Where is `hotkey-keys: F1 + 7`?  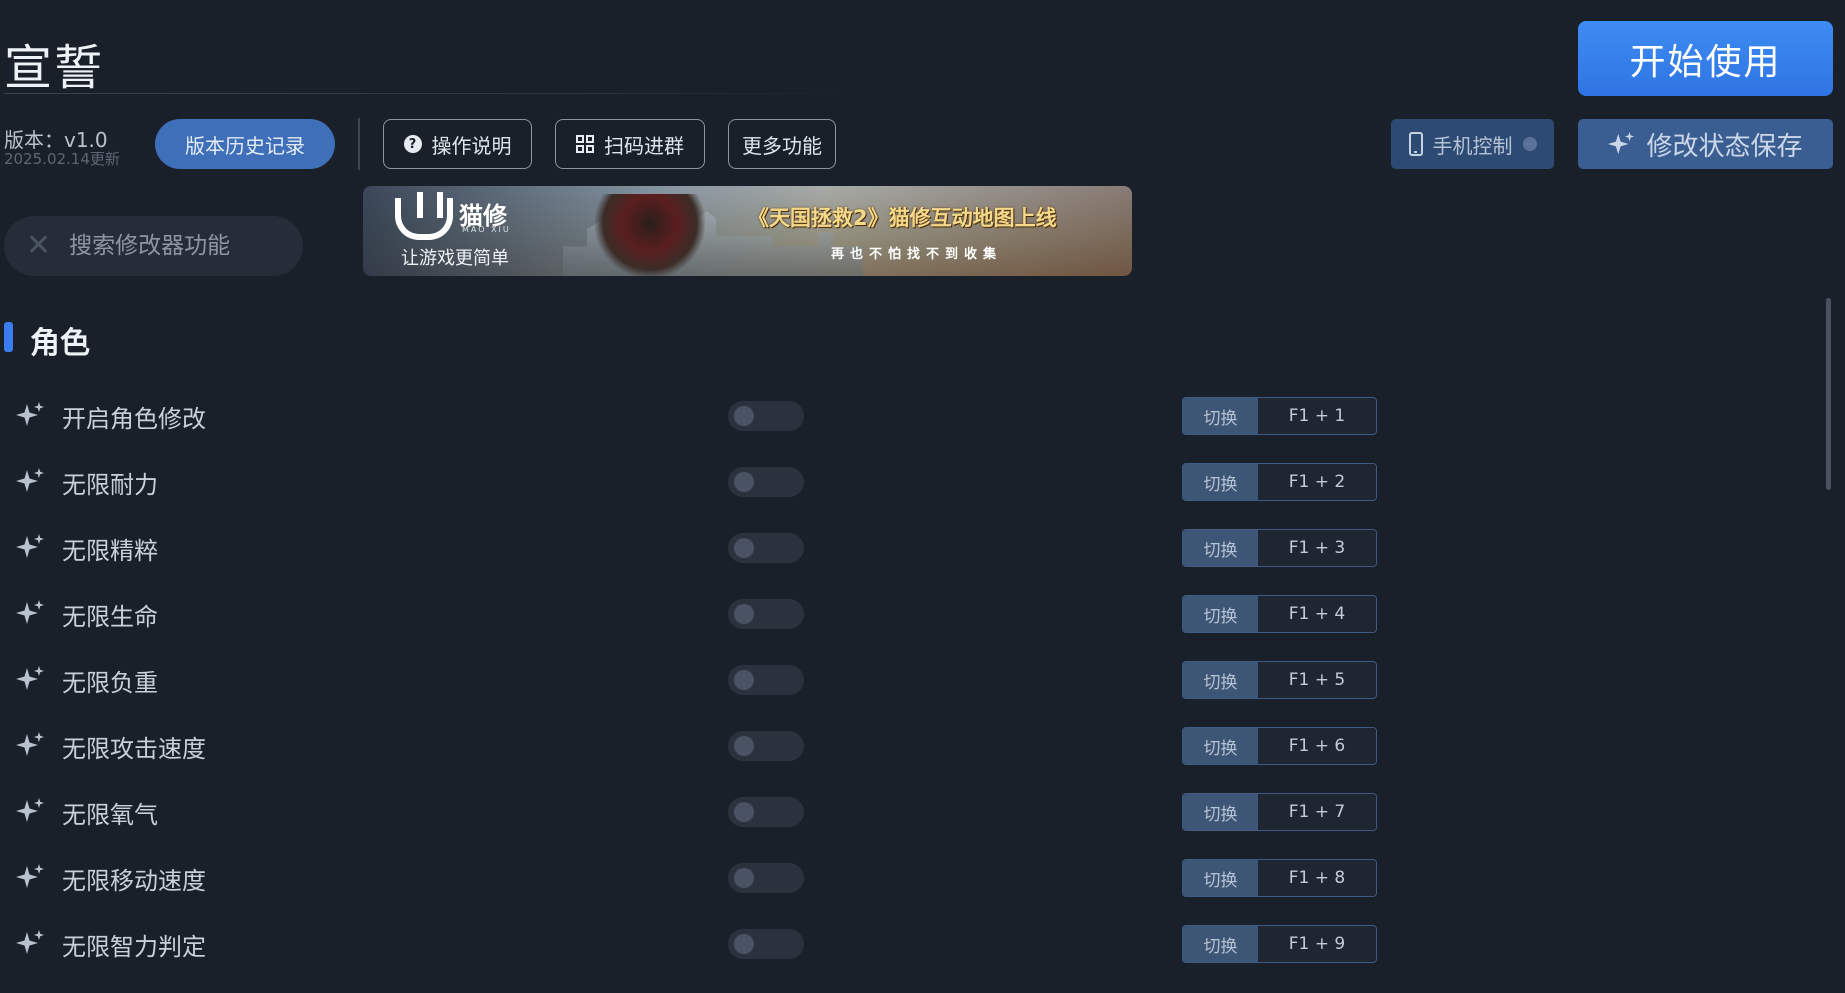
hotkey-keys: F1 + 7 is located at coordinates (1317, 812).